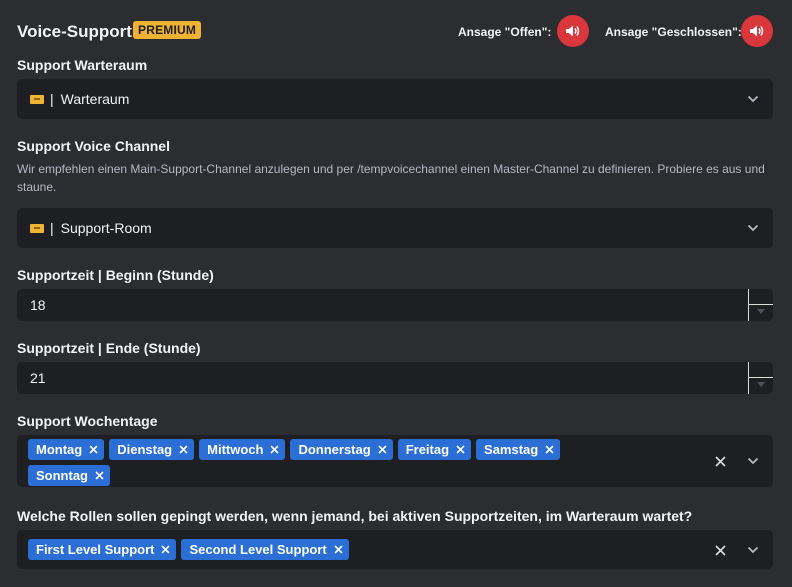  Describe the element at coordinates (505, 32) in the screenshot. I see `announce-open-label: Ansage "Offen":` at that location.